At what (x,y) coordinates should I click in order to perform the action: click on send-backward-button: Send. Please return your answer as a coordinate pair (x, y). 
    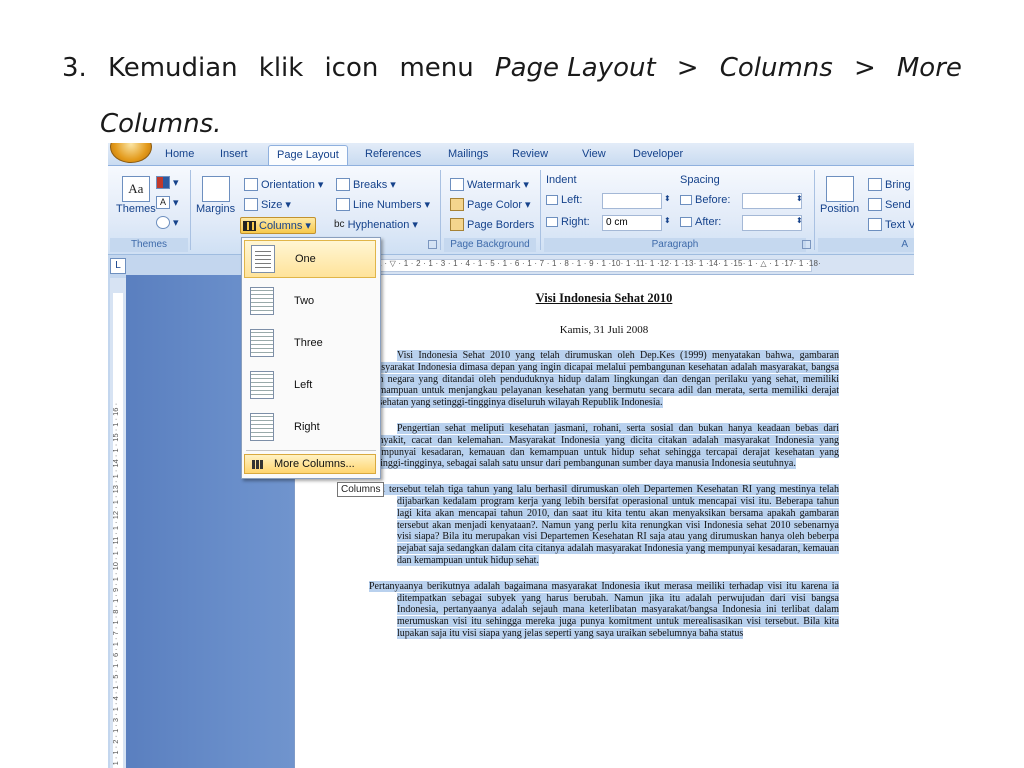
    Looking at the image, I should click on (889, 204).